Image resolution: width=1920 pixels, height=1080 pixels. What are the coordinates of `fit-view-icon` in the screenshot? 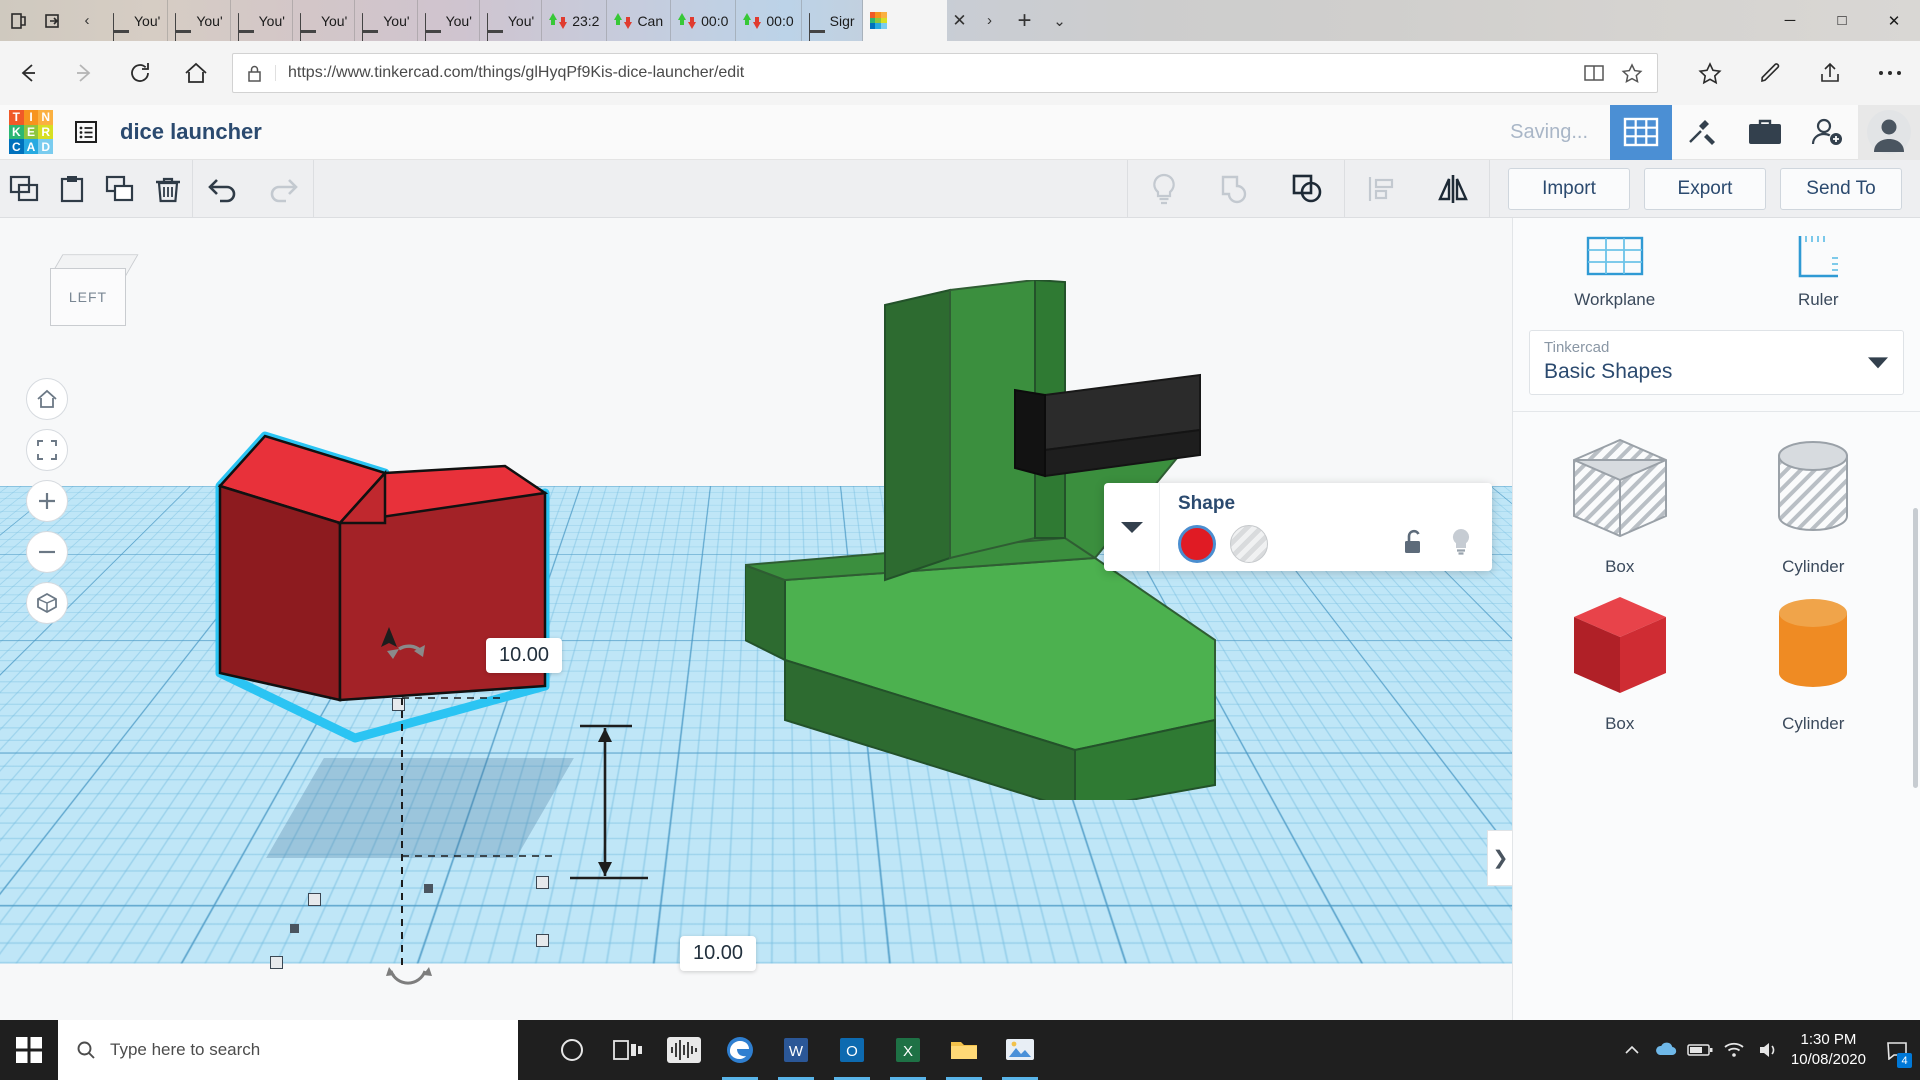 It's located at (47, 450).